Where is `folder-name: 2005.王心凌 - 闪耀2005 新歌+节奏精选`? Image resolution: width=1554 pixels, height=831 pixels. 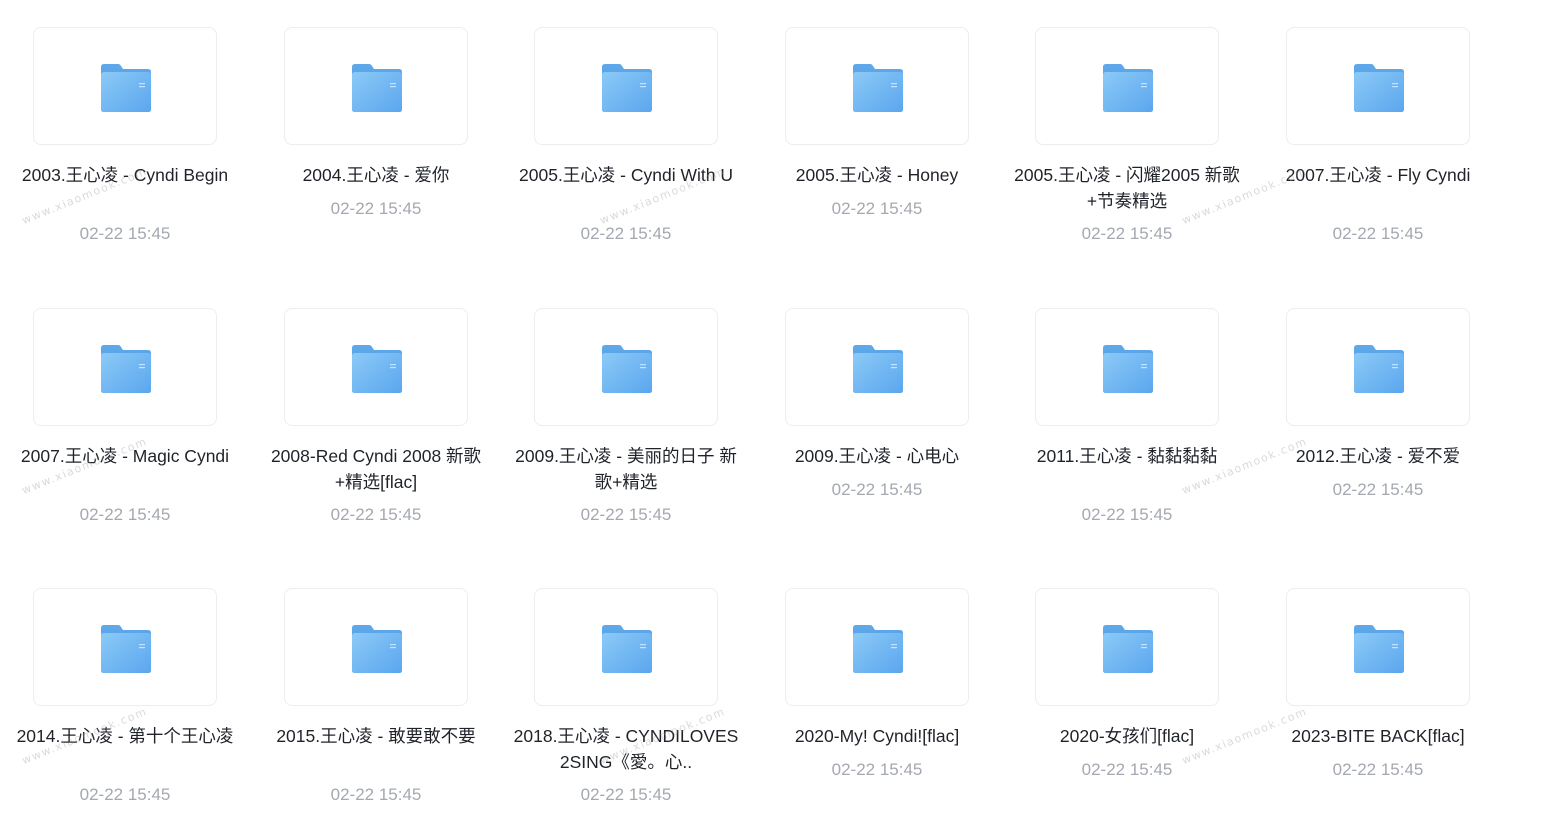
folder-name: 2005.王心凌 - 闪耀2005 新歌+节奏精选 is located at coordinates (1127, 188).